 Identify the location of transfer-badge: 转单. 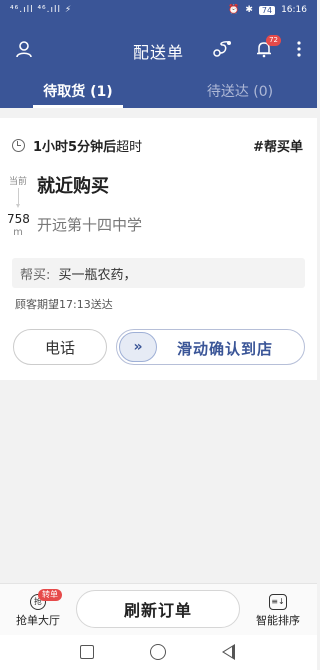
(50, 595).